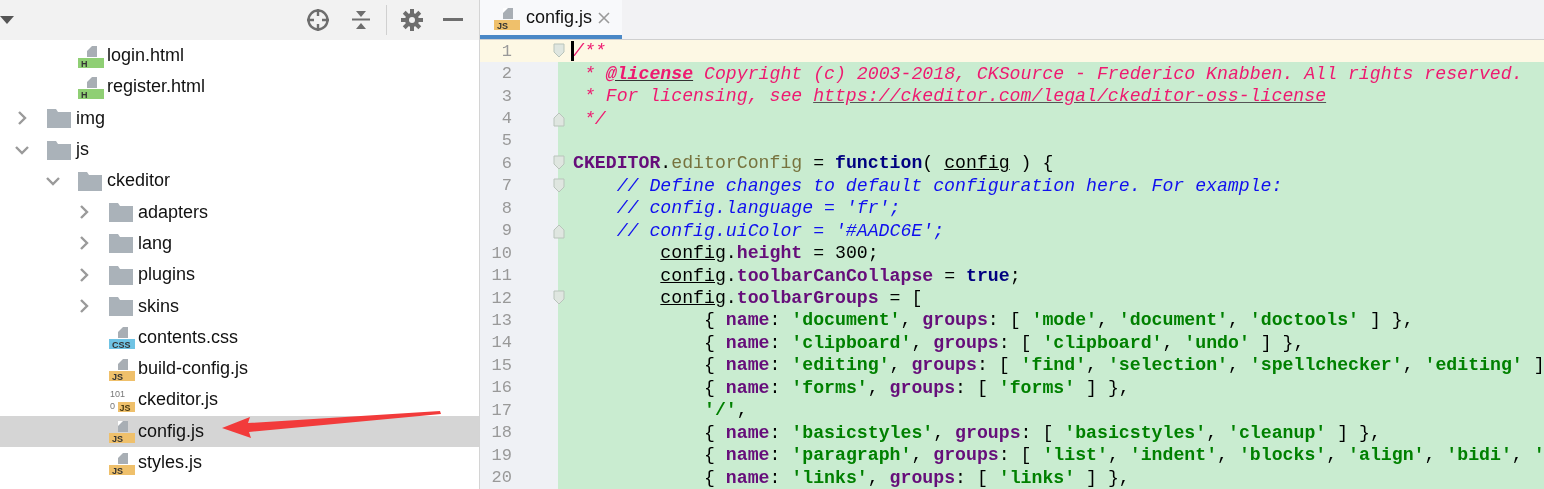  What do you see at coordinates (1123, 365) in the screenshot?
I see `code-line: { name: 'editing', groups: [ 'find', 'selection', 'spellchecker', 'editing' ]` at bounding box center [1123, 365].